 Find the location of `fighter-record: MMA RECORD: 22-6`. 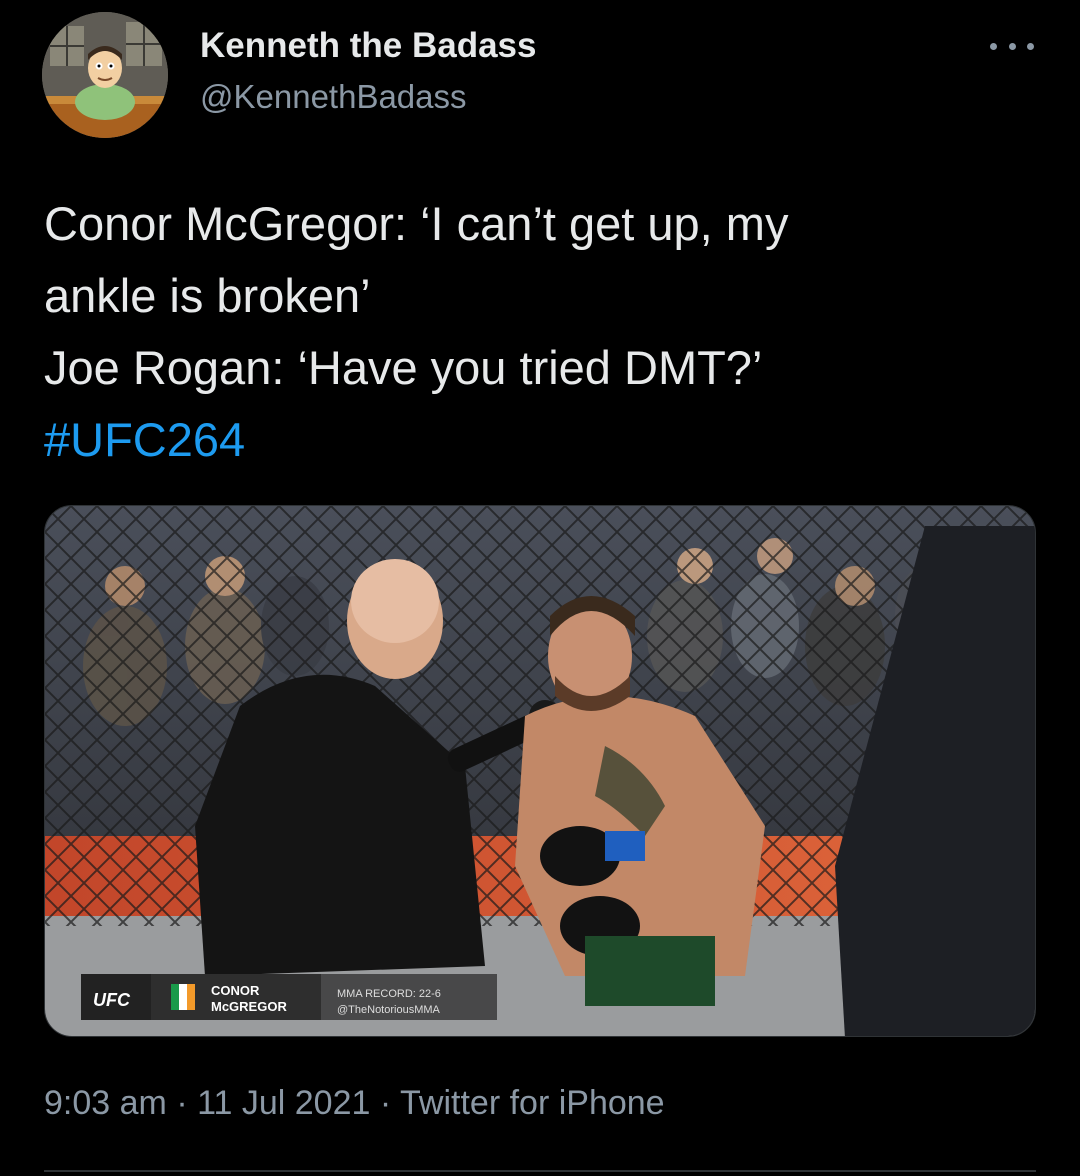

fighter-record: MMA RECORD: 22-6 is located at coordinates (389, 994).